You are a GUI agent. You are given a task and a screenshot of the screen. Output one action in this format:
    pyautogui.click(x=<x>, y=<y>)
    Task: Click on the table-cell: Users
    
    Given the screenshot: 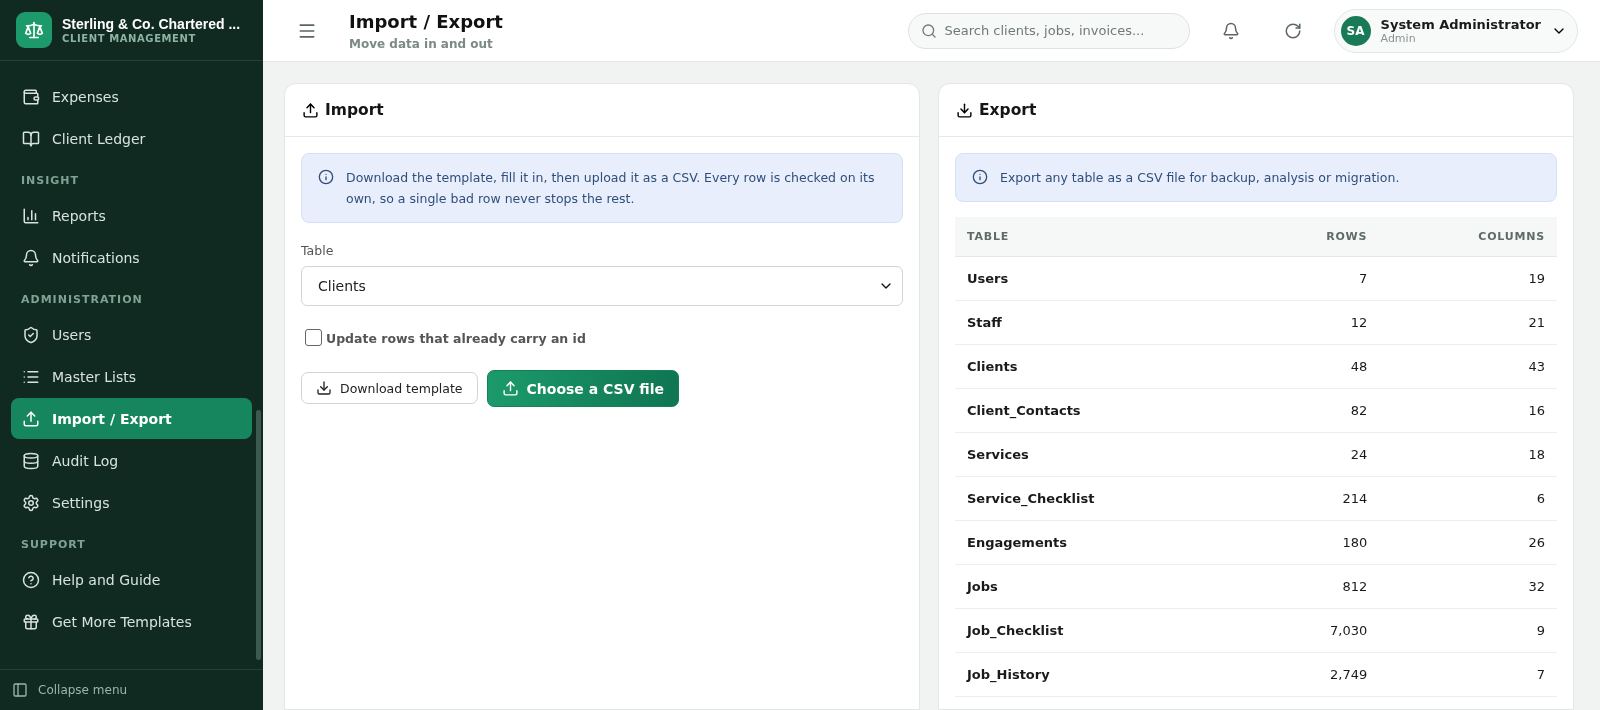 What is the action you would take?
    pyautogui.click(x=1103, y=278)
    